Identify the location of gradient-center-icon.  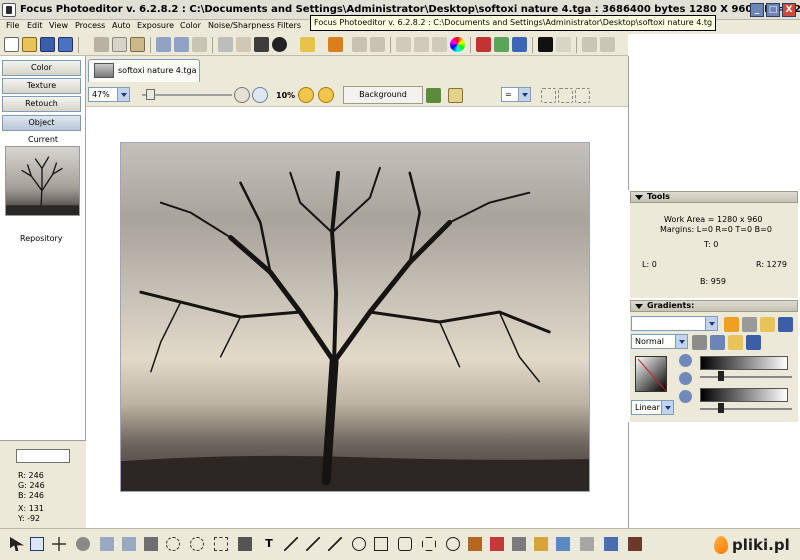
(685, 378).